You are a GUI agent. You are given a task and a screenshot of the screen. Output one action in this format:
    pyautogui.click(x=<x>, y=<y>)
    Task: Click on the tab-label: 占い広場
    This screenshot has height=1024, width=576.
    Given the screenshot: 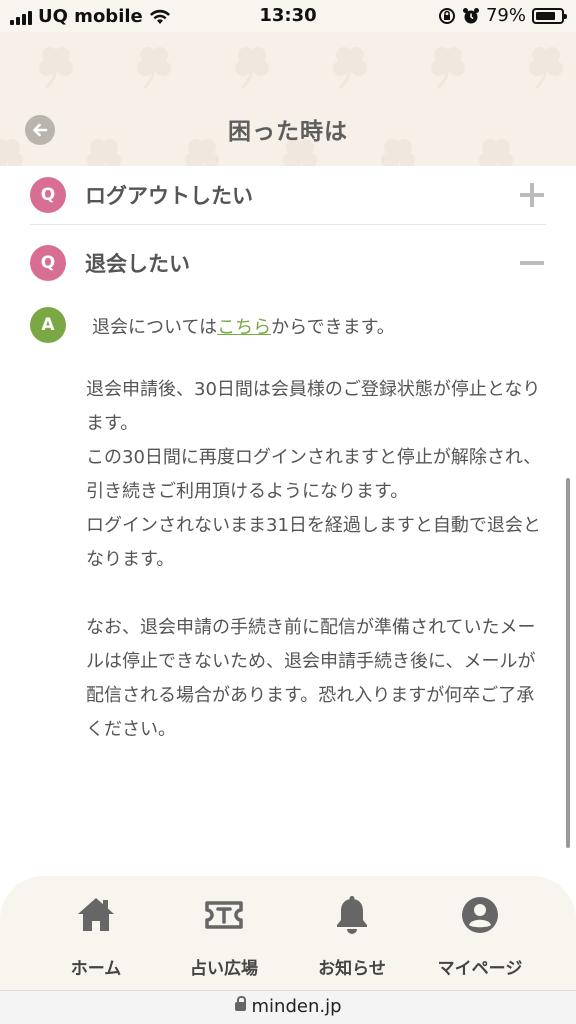 What is the action you would take?
    pyautogui.click(x=224, y=969)
    